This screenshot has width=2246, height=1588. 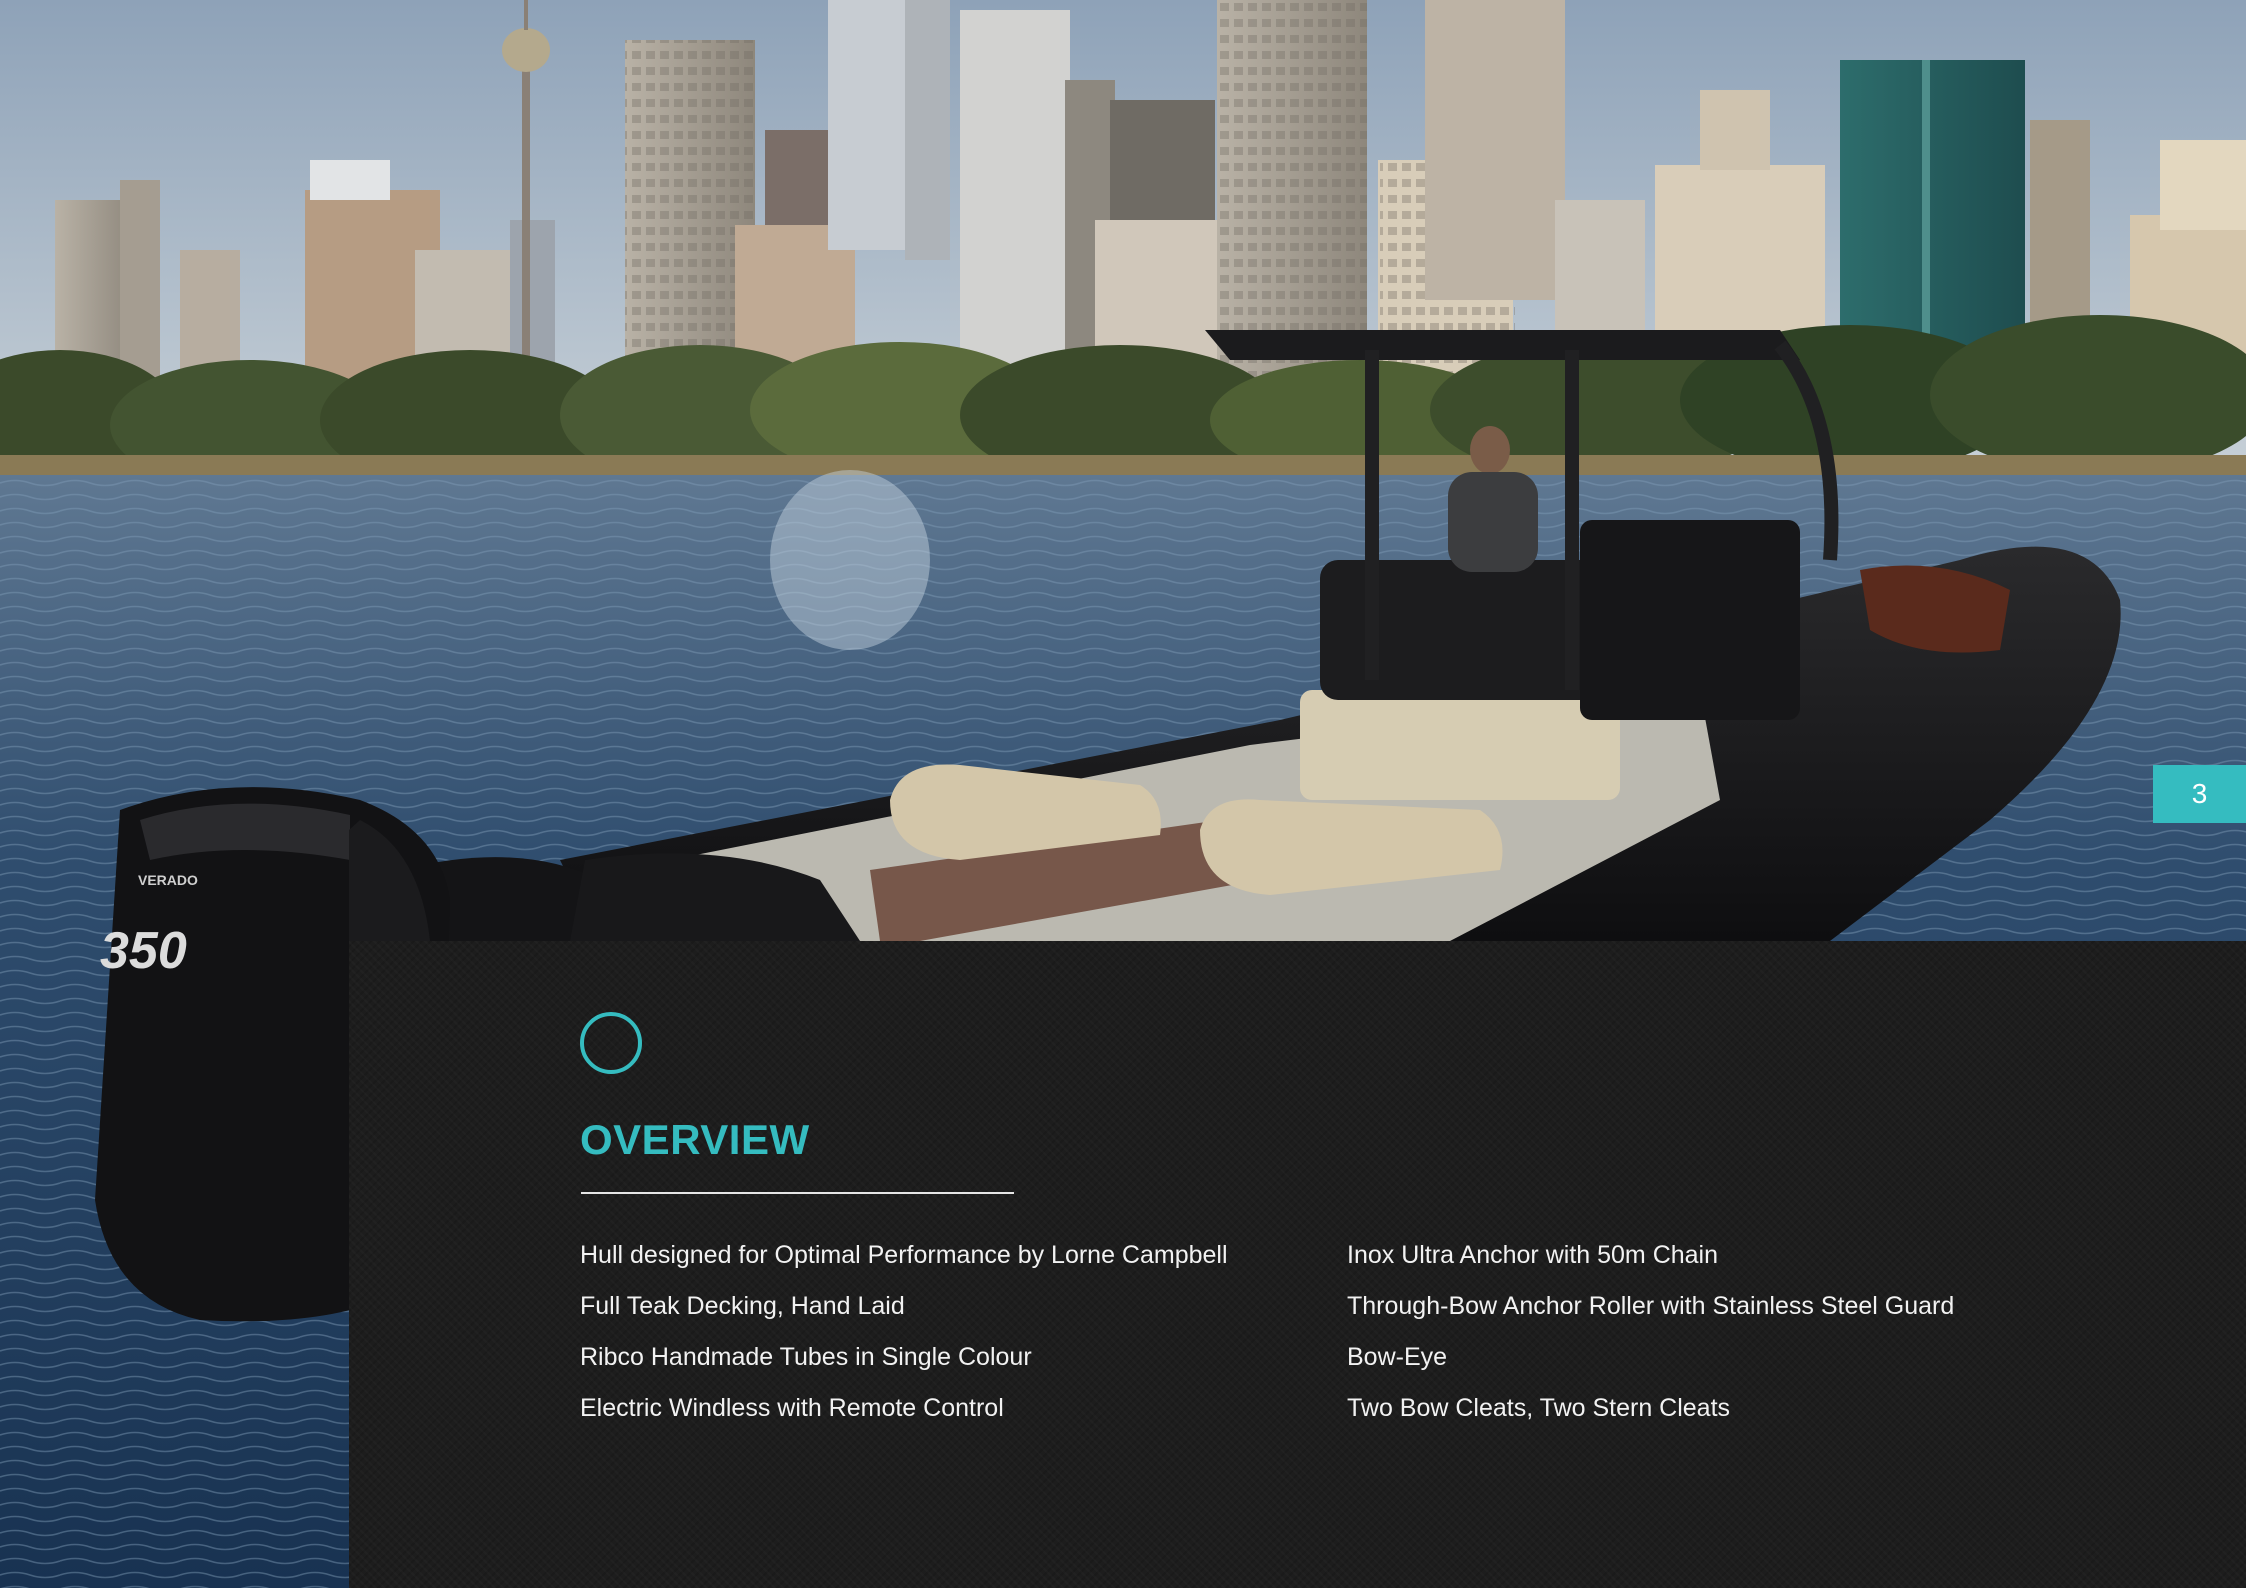 What do you see at coordinates (742, 1306) in the screenshot?
I see `feature-item: Full Teak Decking, Hand Laid` at bounding box center [742, 1306].